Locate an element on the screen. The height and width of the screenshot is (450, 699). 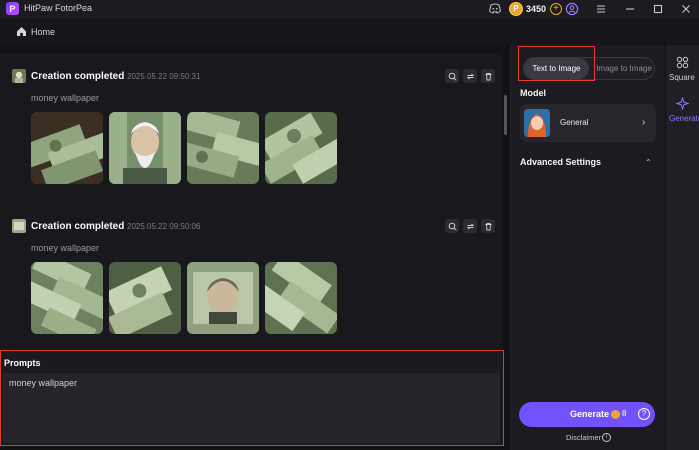
coin-count: 3450 is located at coordinates (536, 8).